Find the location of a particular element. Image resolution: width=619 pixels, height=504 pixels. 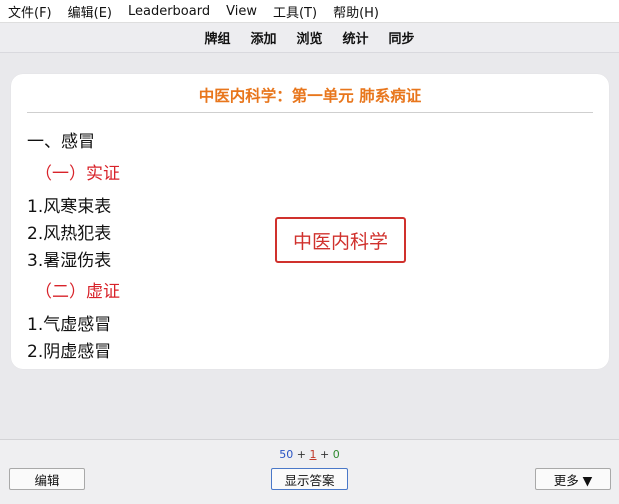

new-count: 50 is located at coordinates (286, 454).